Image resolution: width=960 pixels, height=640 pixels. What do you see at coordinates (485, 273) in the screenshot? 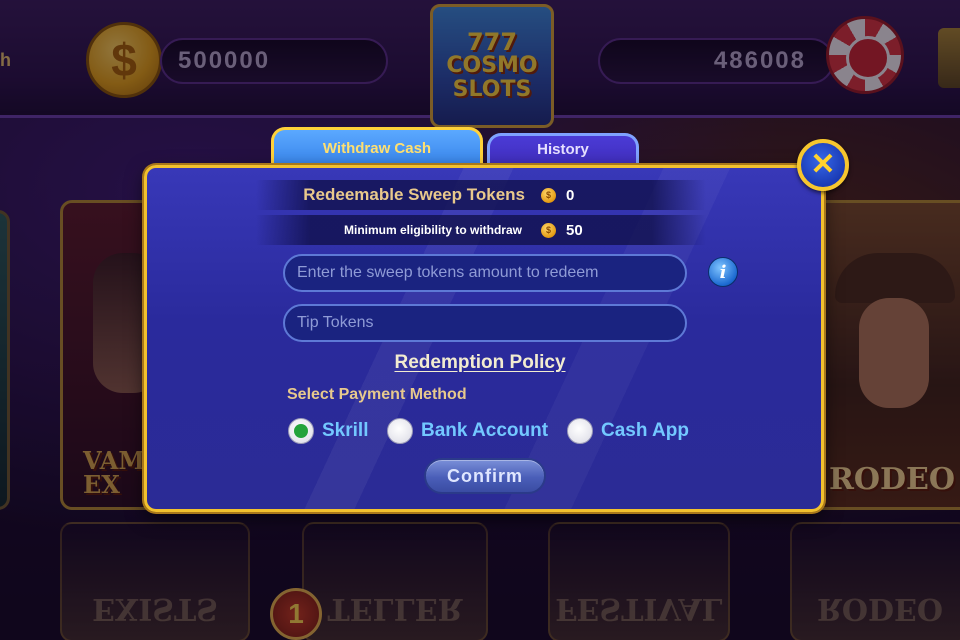
I see `redeem-amount-input` at bounding box center [485, 273].